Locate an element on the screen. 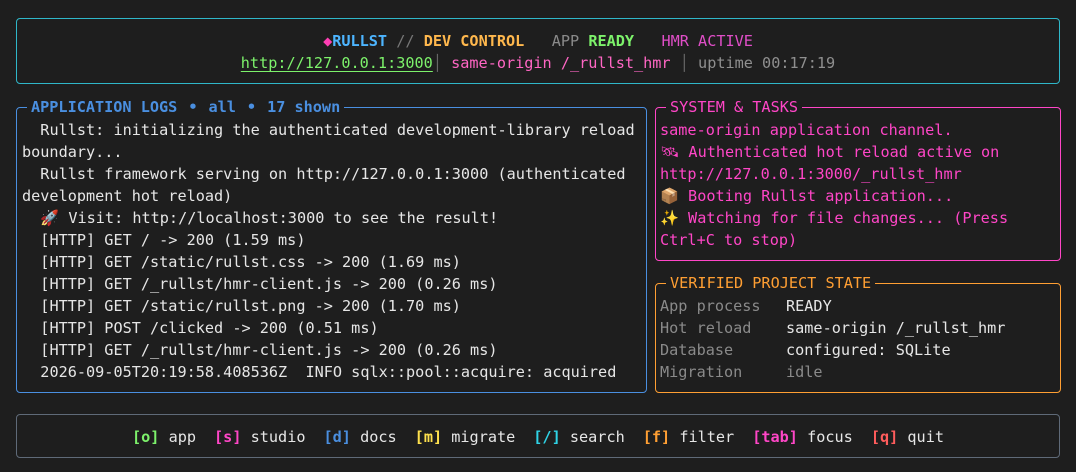 The height and width of the screenshot is (472, 1076). hmr-status: HMR ACTIVE is located at coordinates (707, 41).